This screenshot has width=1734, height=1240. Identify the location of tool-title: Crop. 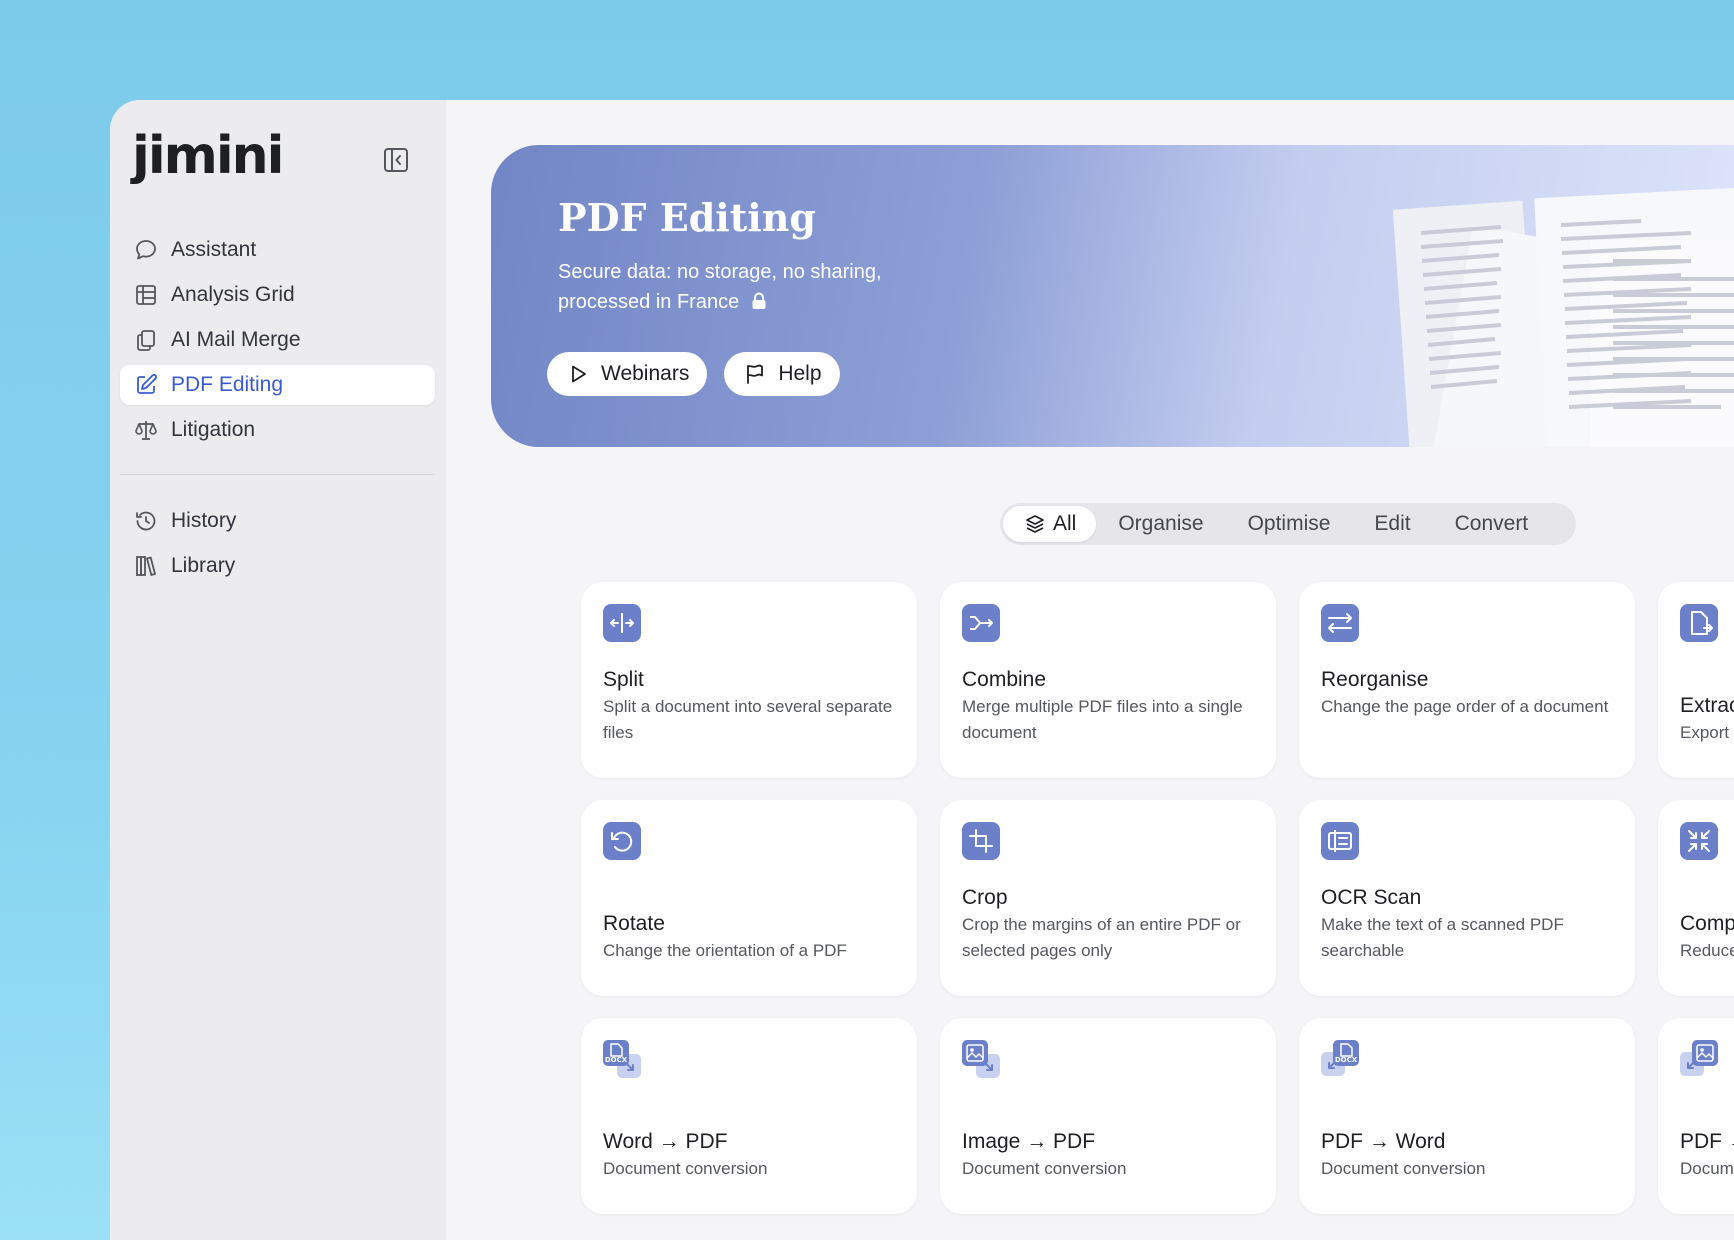
(985, 897).